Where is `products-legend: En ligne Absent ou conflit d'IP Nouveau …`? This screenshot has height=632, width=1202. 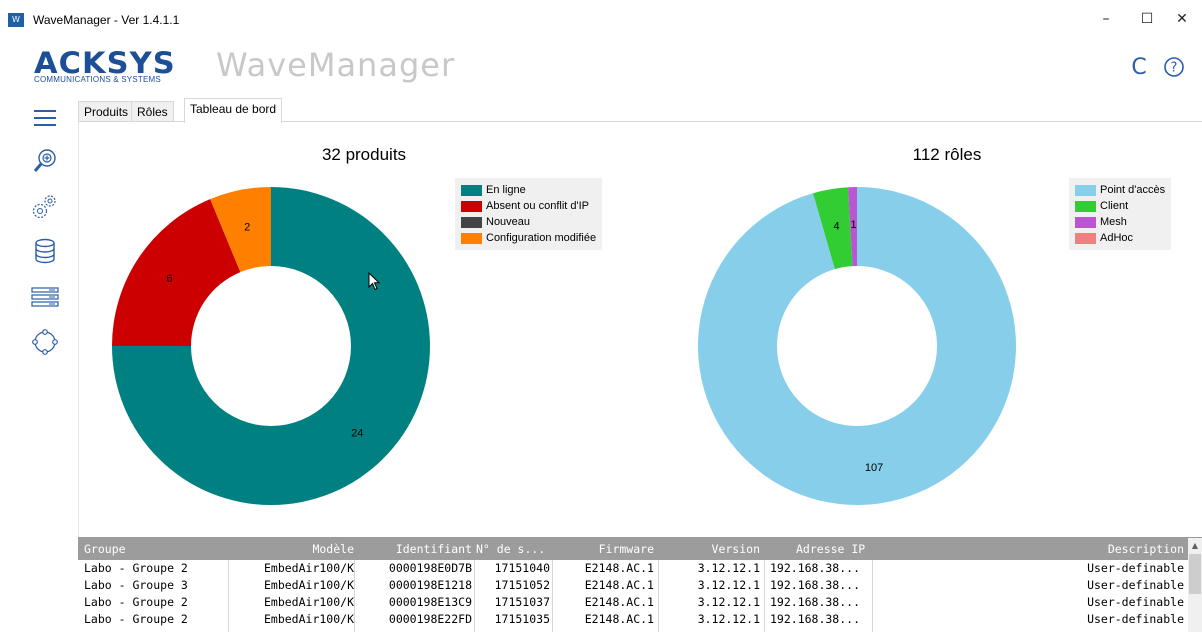
products-legend: En ligne Absent ou conflit d'IP Nouveau … is located at coordinates (529, 214).